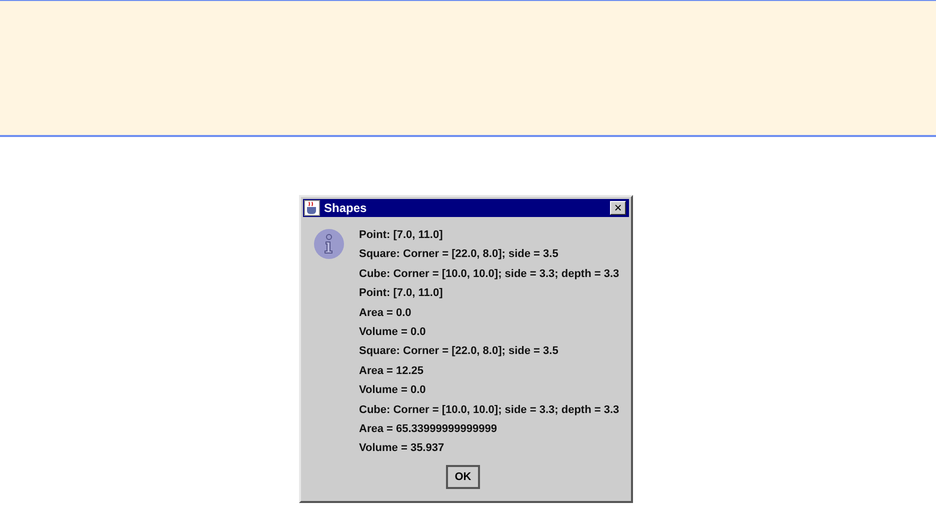 The image size is (936, 506). Describe the element at coordinates (385, 313) in the screenshot. I see `message-line: Area = 0.0` at that location.